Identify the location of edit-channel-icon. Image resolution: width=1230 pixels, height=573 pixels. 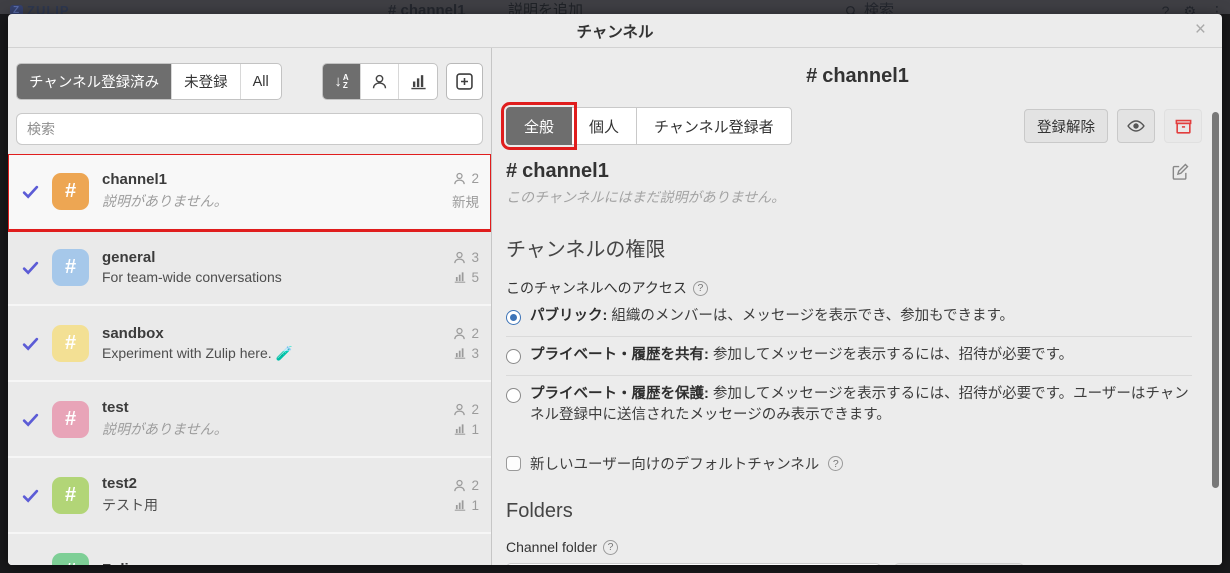
(1180, 172).